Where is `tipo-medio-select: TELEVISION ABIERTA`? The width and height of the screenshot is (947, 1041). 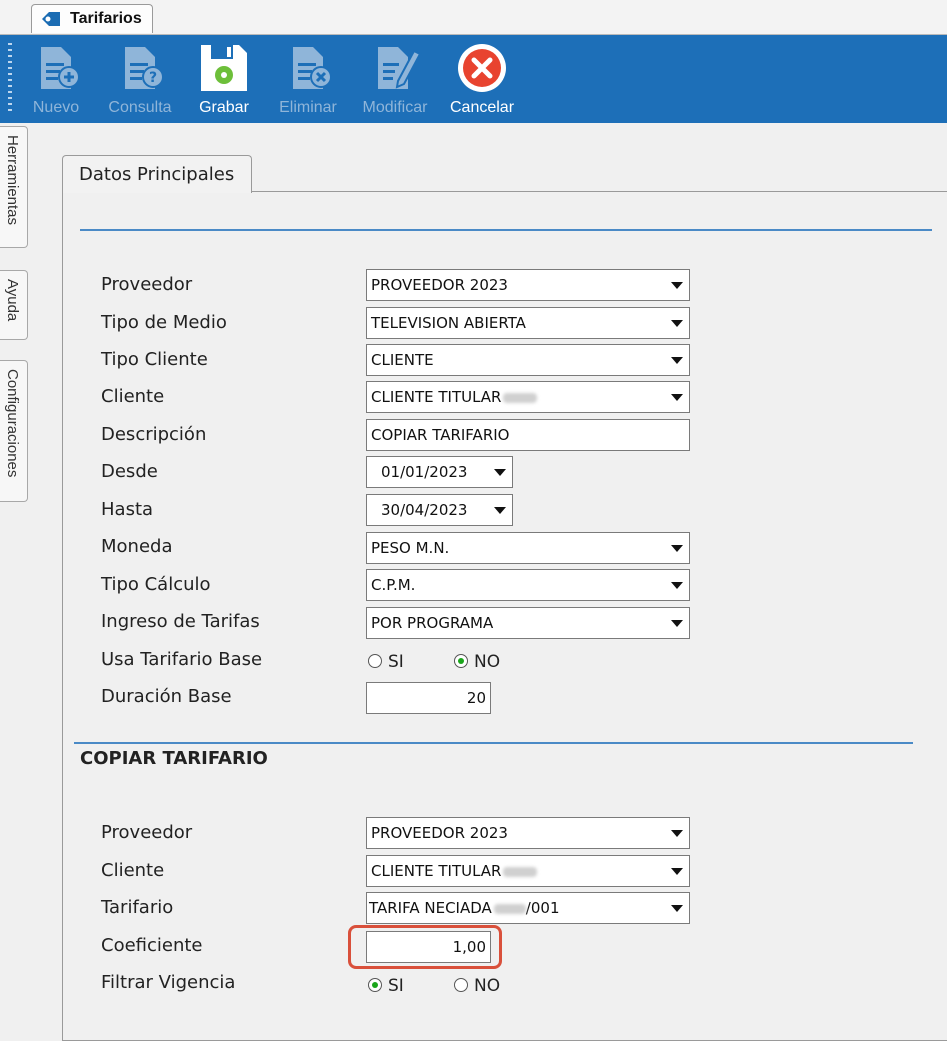 tipo-medio-select: TELEVISION ABIERTA is located at coordinates (528, 323).